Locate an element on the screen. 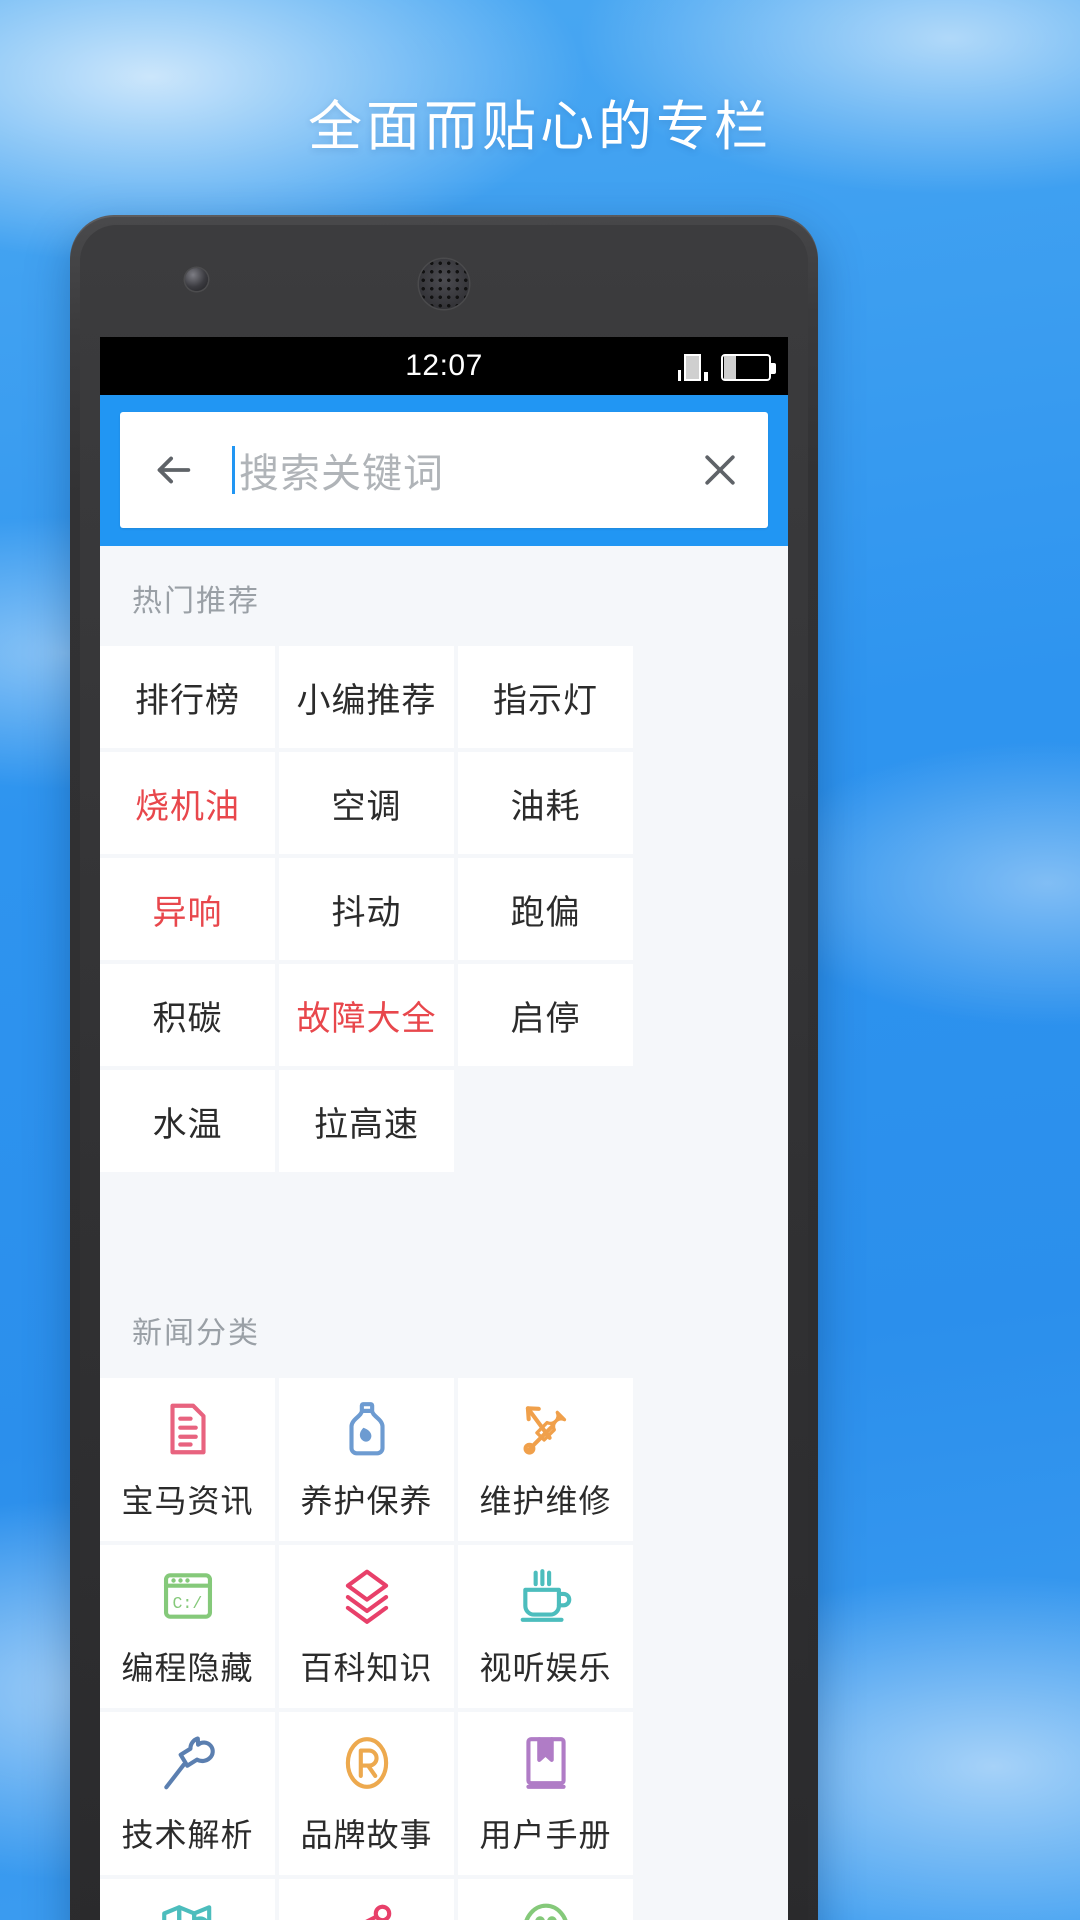  news-category-item: 品牌故事 is located at coordinates (366, 1793).